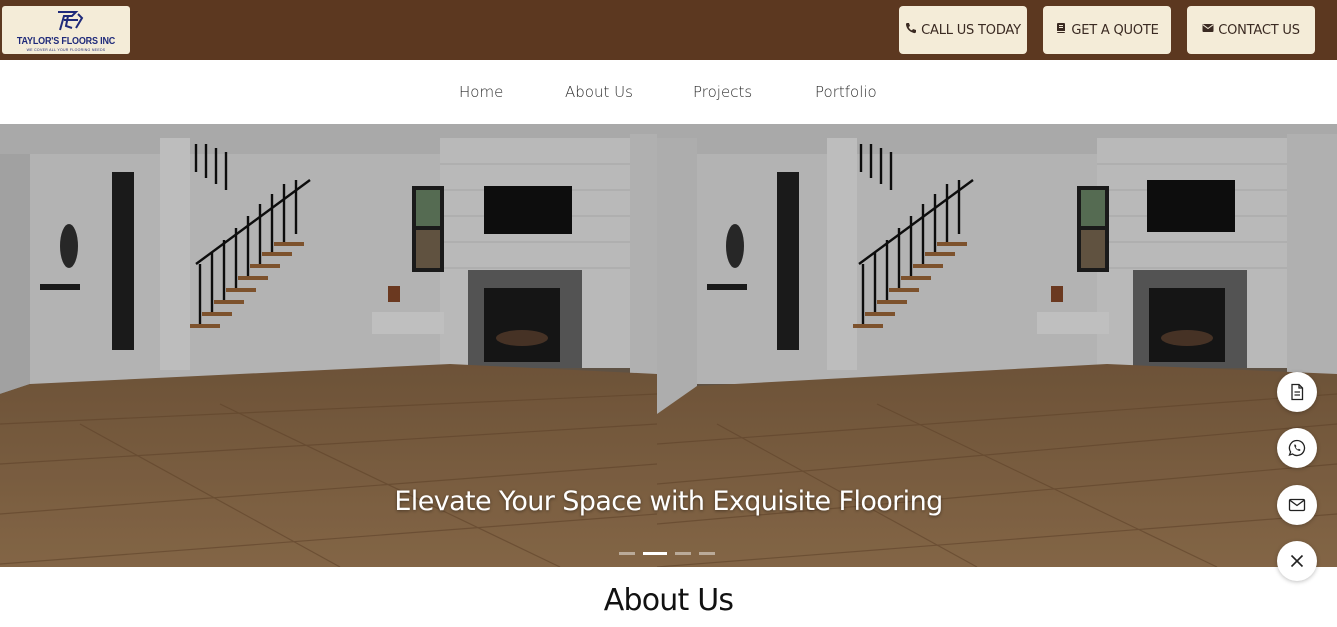 The width and height of the screenshot is (1337, 627). I want to click on nav-item-home: Home, so click(481, 92).